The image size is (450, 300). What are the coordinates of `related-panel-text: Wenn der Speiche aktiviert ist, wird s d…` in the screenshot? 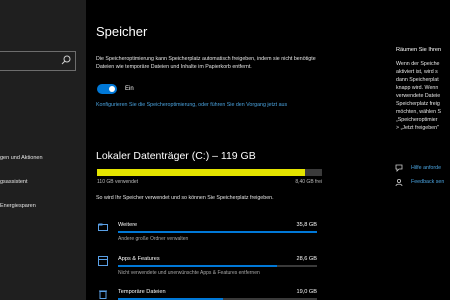 It's located at (419, 96).